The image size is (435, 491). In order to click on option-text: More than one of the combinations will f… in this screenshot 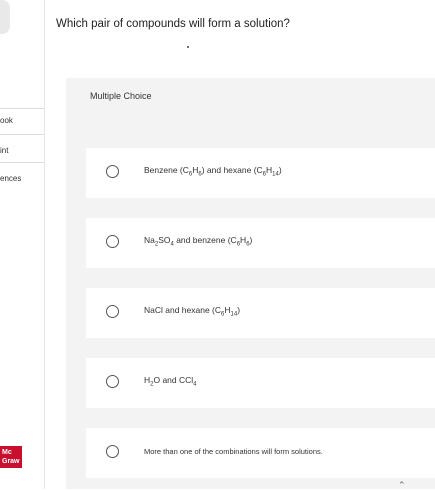, I will do `click(233, 451)`.